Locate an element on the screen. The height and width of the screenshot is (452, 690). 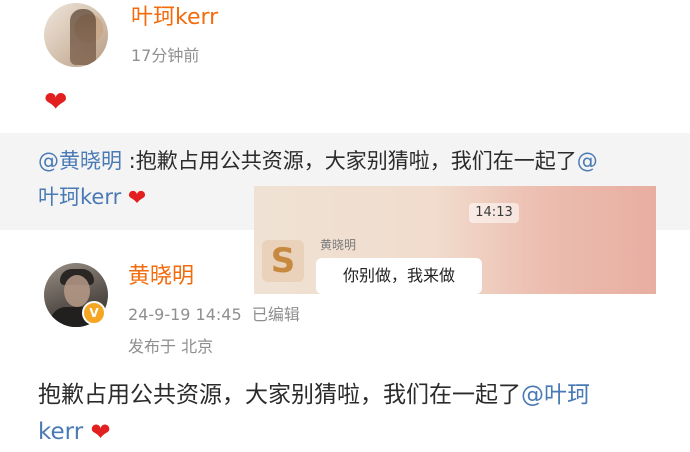
chat-sender-name: 黄晓明 is located at coordinates (338, 245).